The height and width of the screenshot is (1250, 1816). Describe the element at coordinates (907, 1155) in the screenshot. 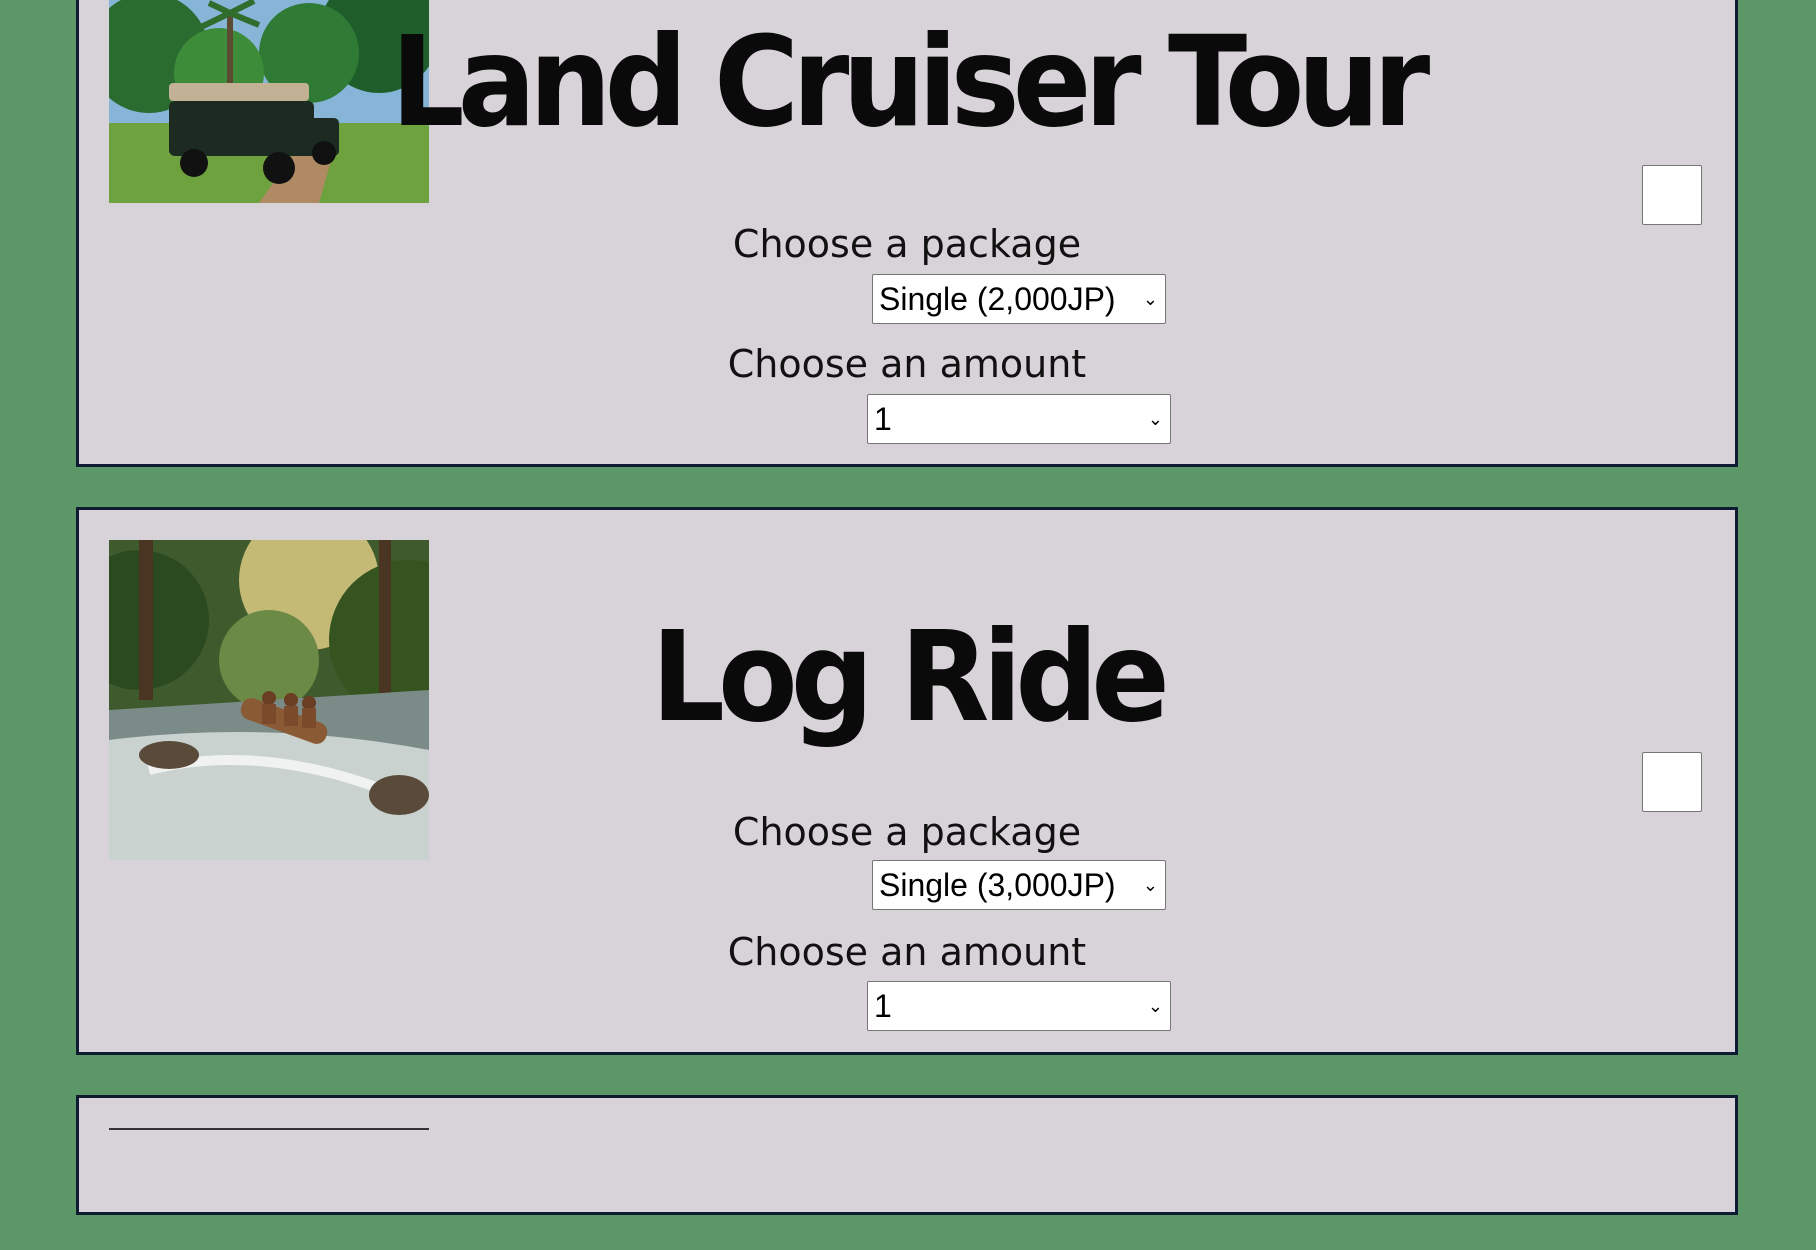

I see `tour-card-next` at that location.